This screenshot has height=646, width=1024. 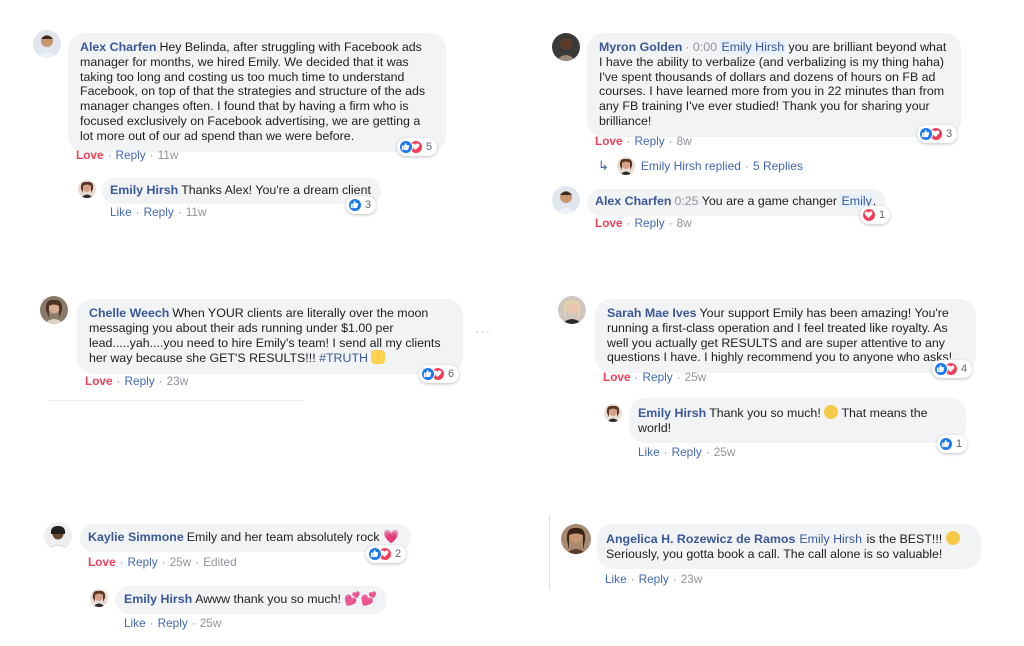 I want to click on edited-label: Edited, so click(x=219, y=562).